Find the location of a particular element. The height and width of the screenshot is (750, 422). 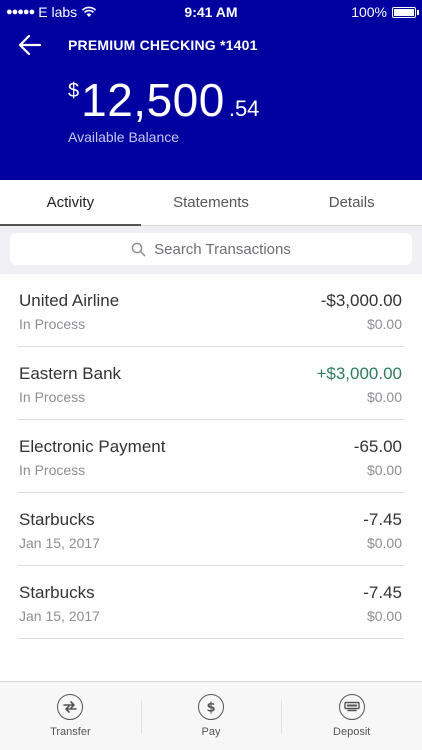

tab-statements: Statements is located at coordinates (211, 202).